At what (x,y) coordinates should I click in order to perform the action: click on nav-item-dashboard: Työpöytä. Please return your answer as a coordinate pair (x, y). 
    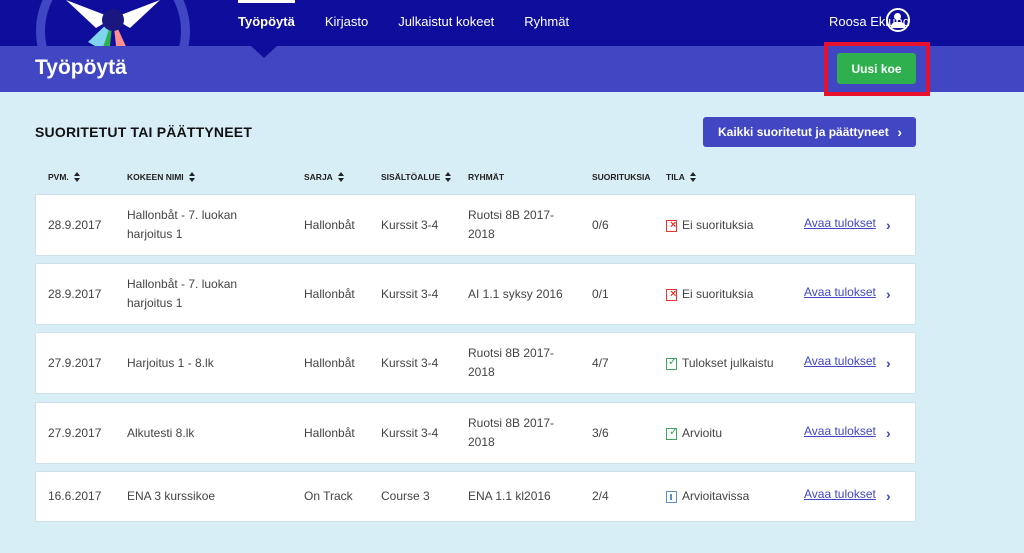
    Looking at the image, I should click on (266, 23).